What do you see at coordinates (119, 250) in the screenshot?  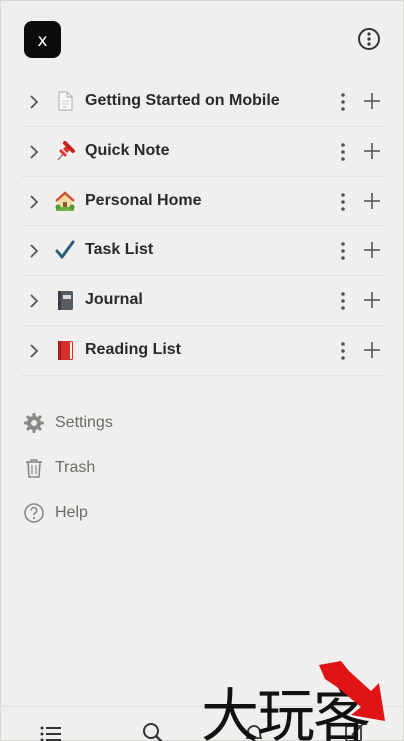 I see `page-title: Task List` at bounding box center [119, 250].